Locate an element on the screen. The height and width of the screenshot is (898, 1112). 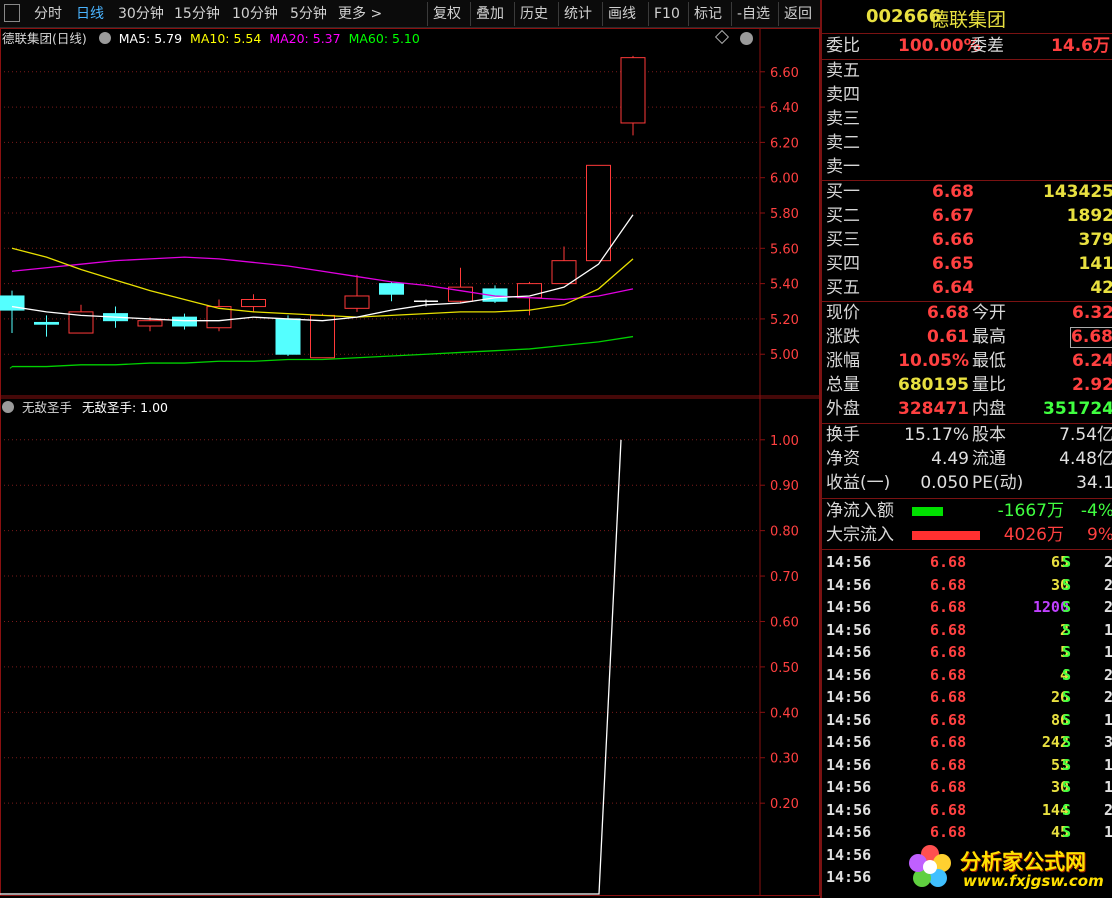
wei-bi-row: 委比 100.00% 委差 14.6万 is located at coordinates (968, 46).